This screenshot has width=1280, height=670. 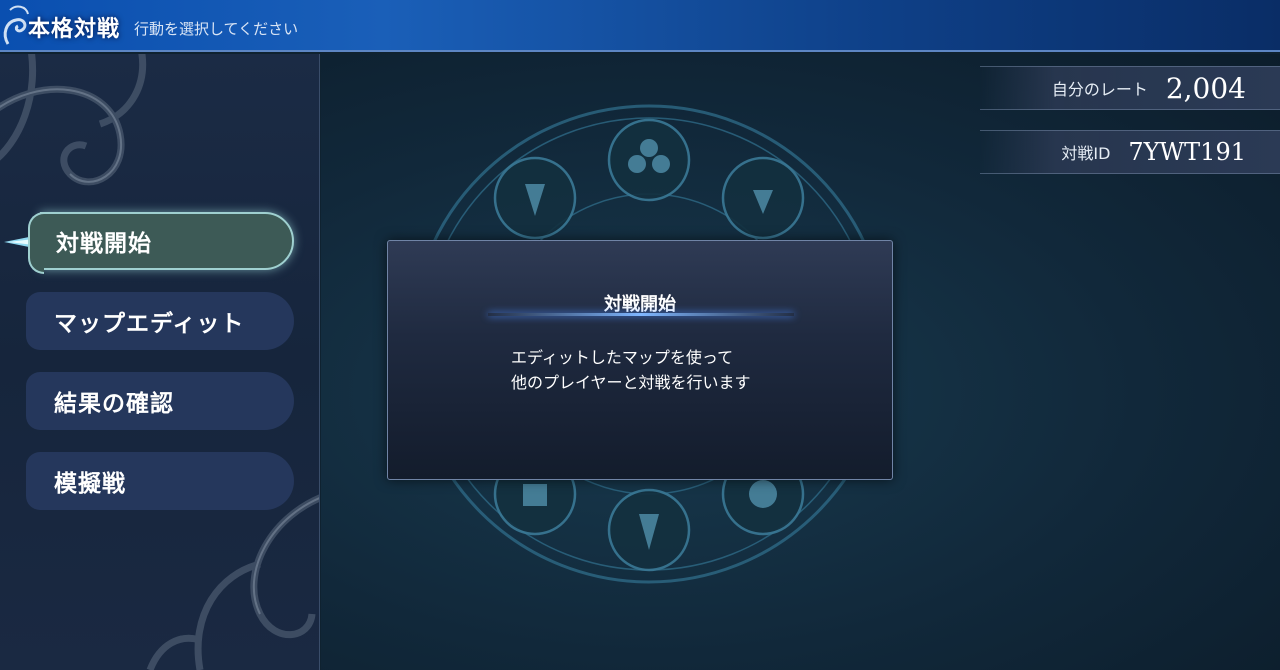 What do you see at coordinates (90, 484) in the screenshot?
I see `menu-item-label: 模擬戦` at bounding box center [90, 484].